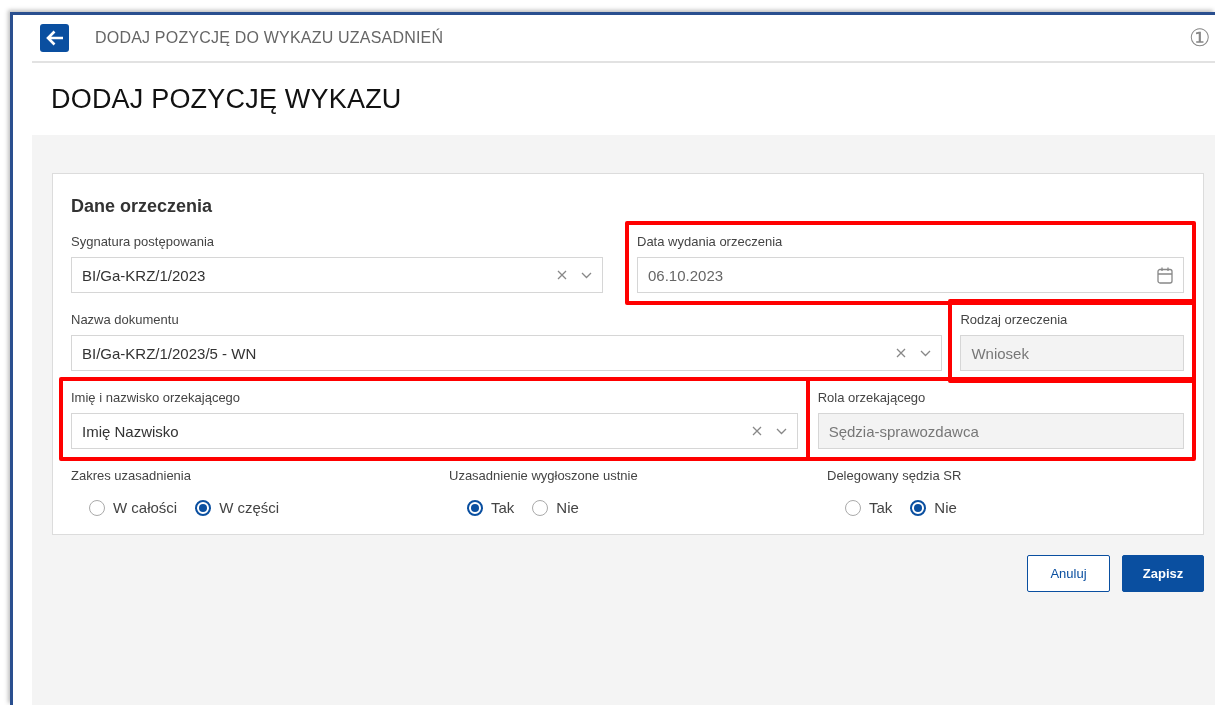 The width and height of the screenshot is (1215, 705). Describe the element at coordinates (270, 38) in the screenshot. I see `page-title: DODAJ POZYCJĘ DO WYKAZU UZASADNIEŃ` at that location.